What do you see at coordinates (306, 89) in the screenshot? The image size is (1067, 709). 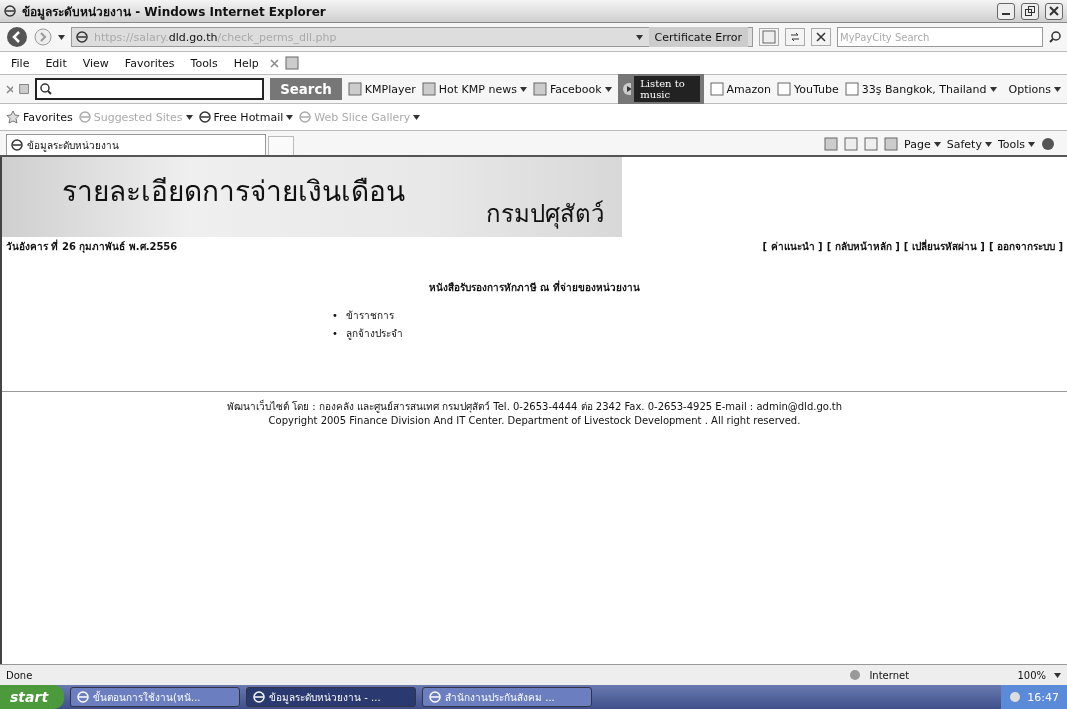 I see `search-button: Search` at bounding box center [306, 89].